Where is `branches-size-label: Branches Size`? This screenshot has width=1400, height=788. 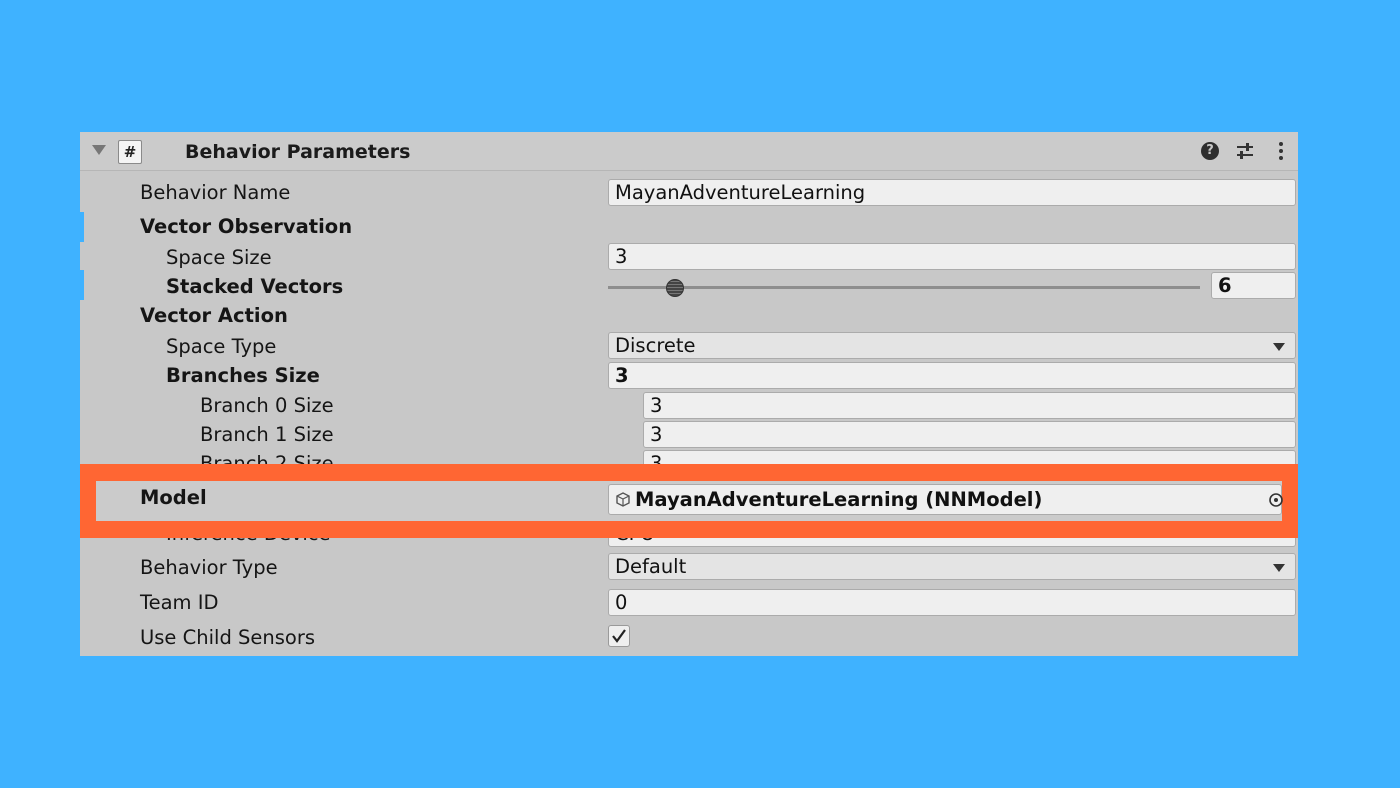 branches-size-label: Branches Size is located at coordinates (243, 375).